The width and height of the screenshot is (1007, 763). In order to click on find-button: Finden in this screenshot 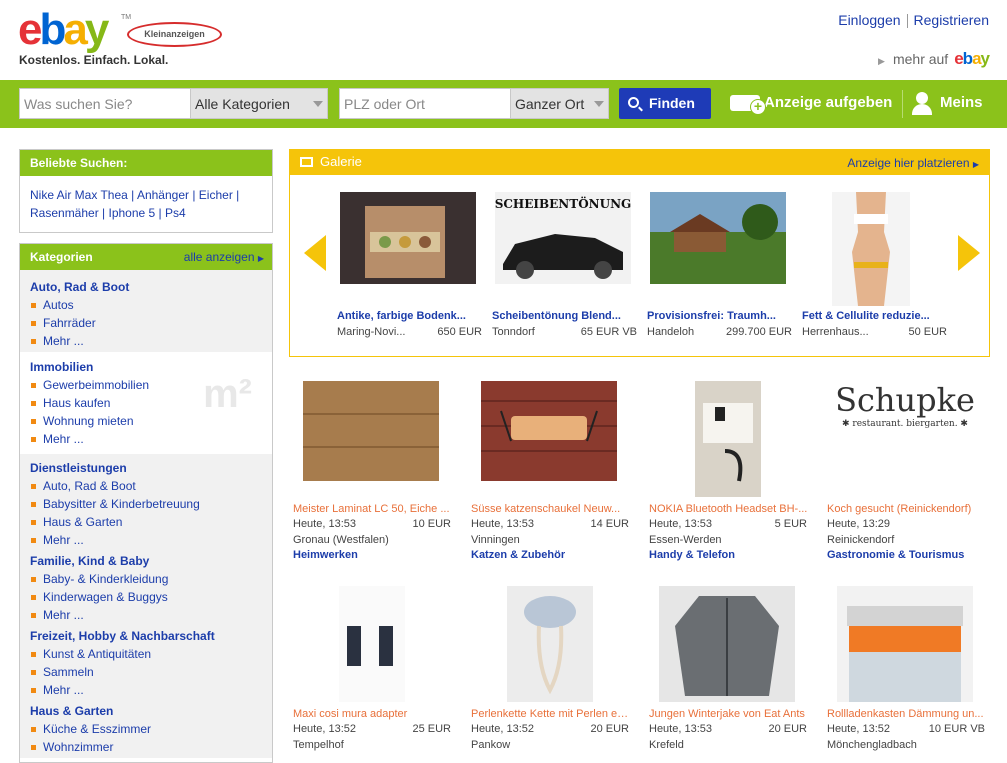, I will do `click(665, 103)`.